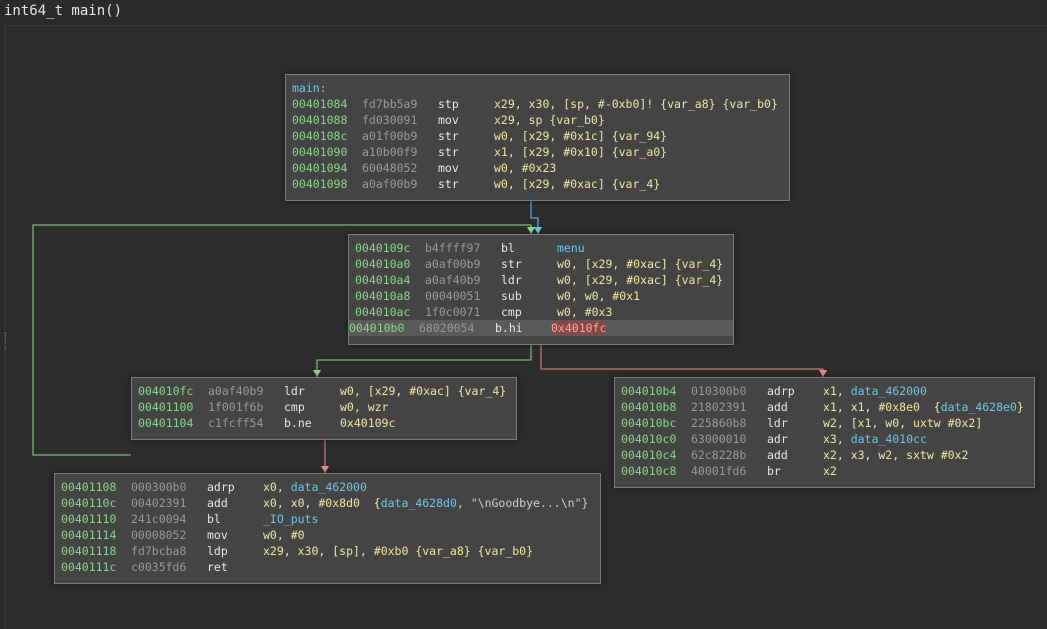 The width and height of the screenshot is (1047, 629). I want to click on instruction-operands: w0, #0x23, so click(525, 168).